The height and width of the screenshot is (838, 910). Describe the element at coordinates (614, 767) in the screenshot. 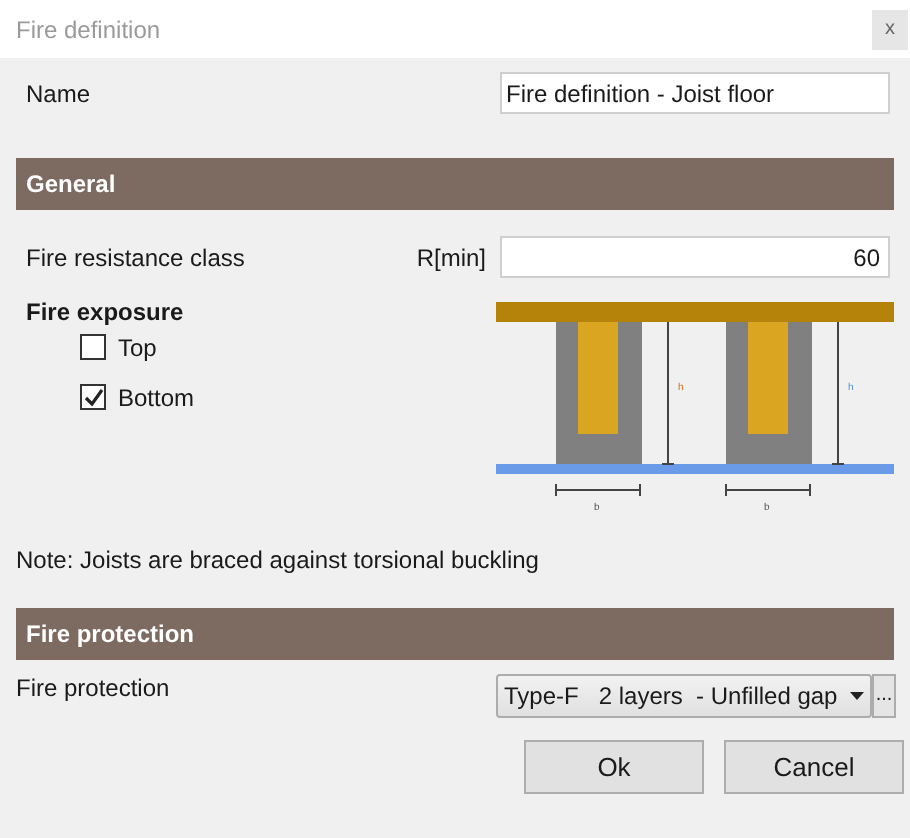

I see `ok-button: Ok` at that location.